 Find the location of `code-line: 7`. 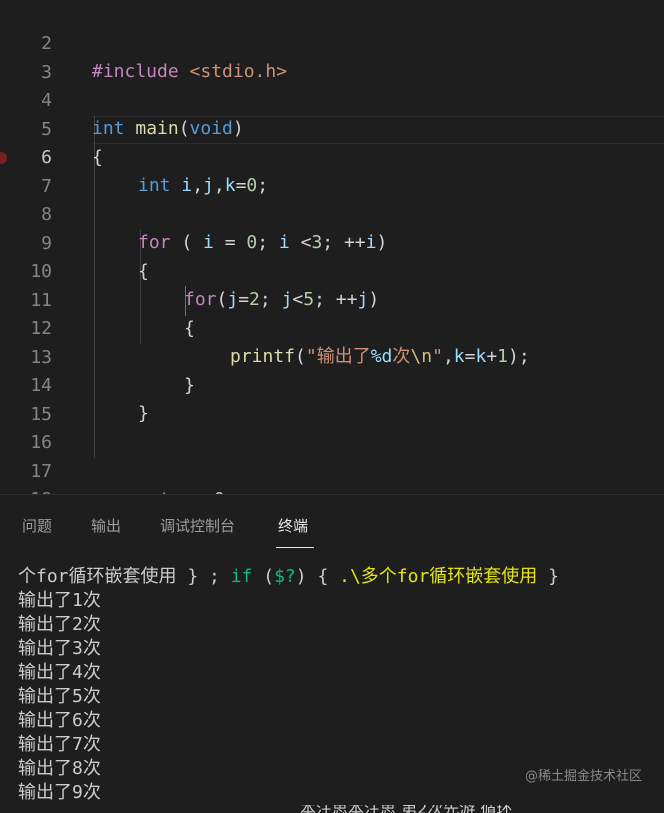

code-line: 7 is located at coordinates (332, 171).